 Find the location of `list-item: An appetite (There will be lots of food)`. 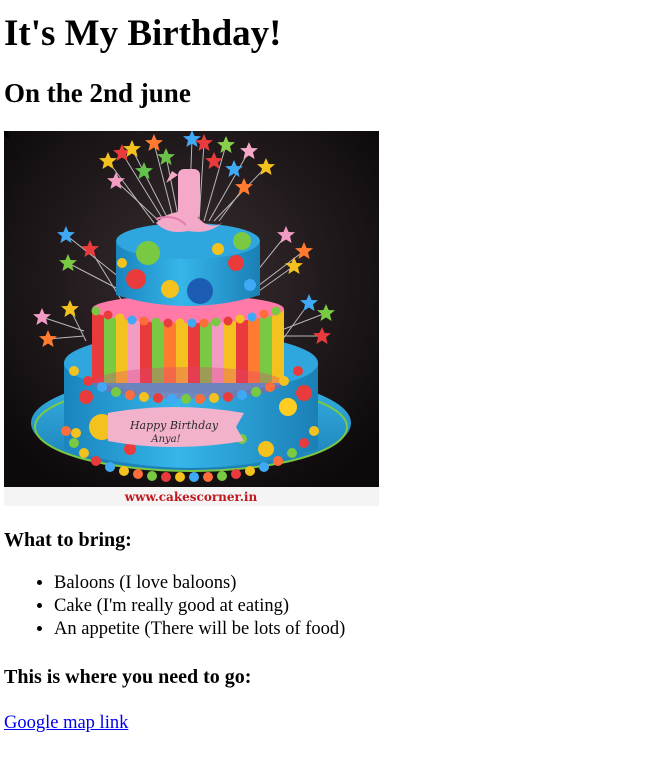

list-item: An appetite (There will be lots of food) is located at coordinates (357, 629).